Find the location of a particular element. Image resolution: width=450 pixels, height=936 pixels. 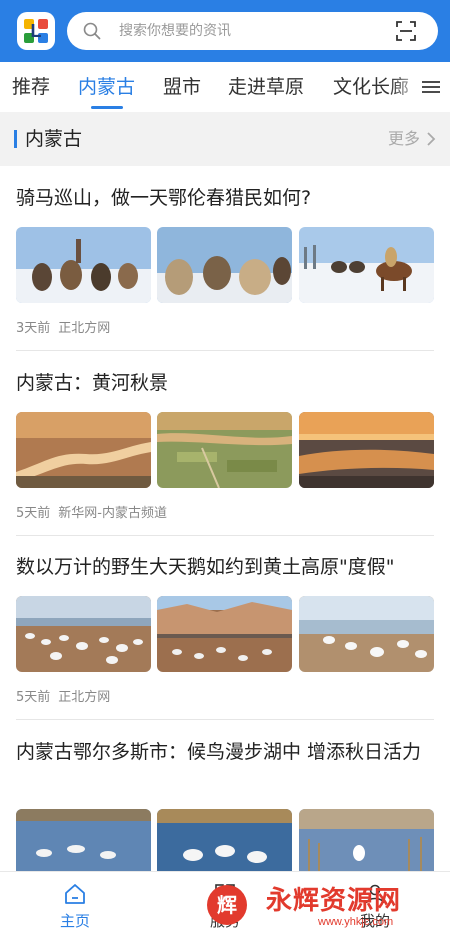

section-accent-bar is located at coordinates (15, 139).